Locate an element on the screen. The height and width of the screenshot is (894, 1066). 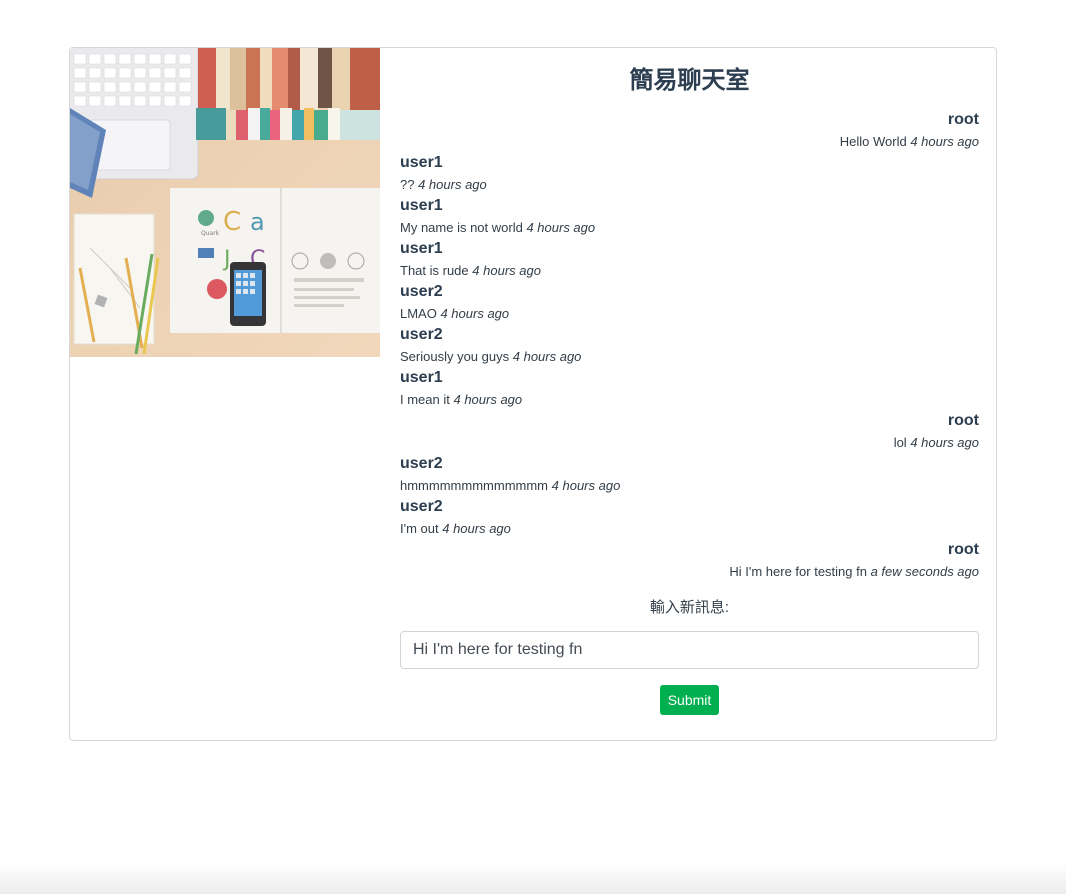
new-message-label: 輸入新訊息: is located at coordinates (689, 607).